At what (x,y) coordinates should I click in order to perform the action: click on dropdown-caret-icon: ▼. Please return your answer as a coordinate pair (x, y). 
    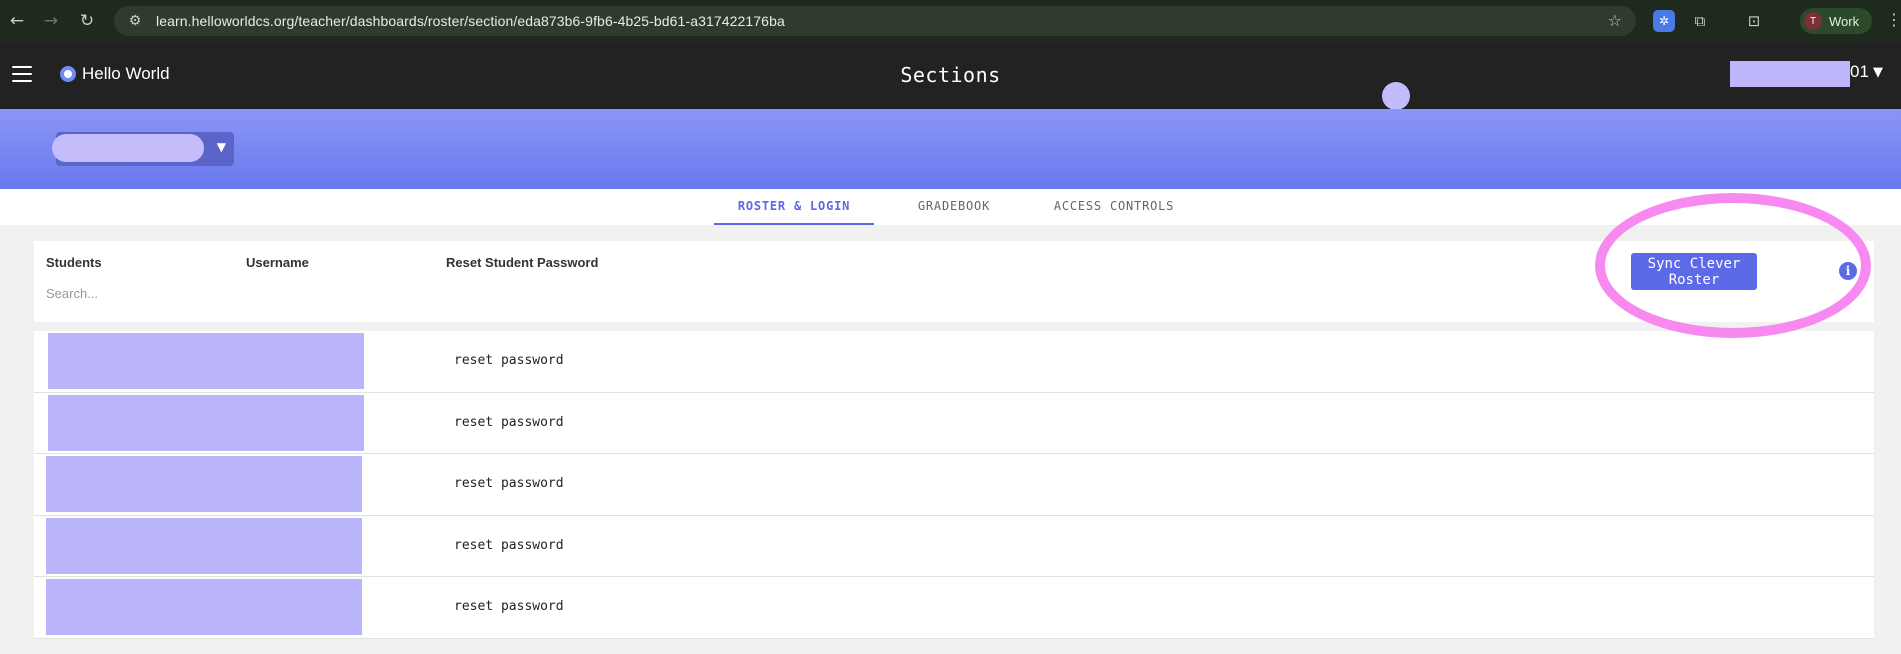
    Looking at the image, I should click on (221, 147).